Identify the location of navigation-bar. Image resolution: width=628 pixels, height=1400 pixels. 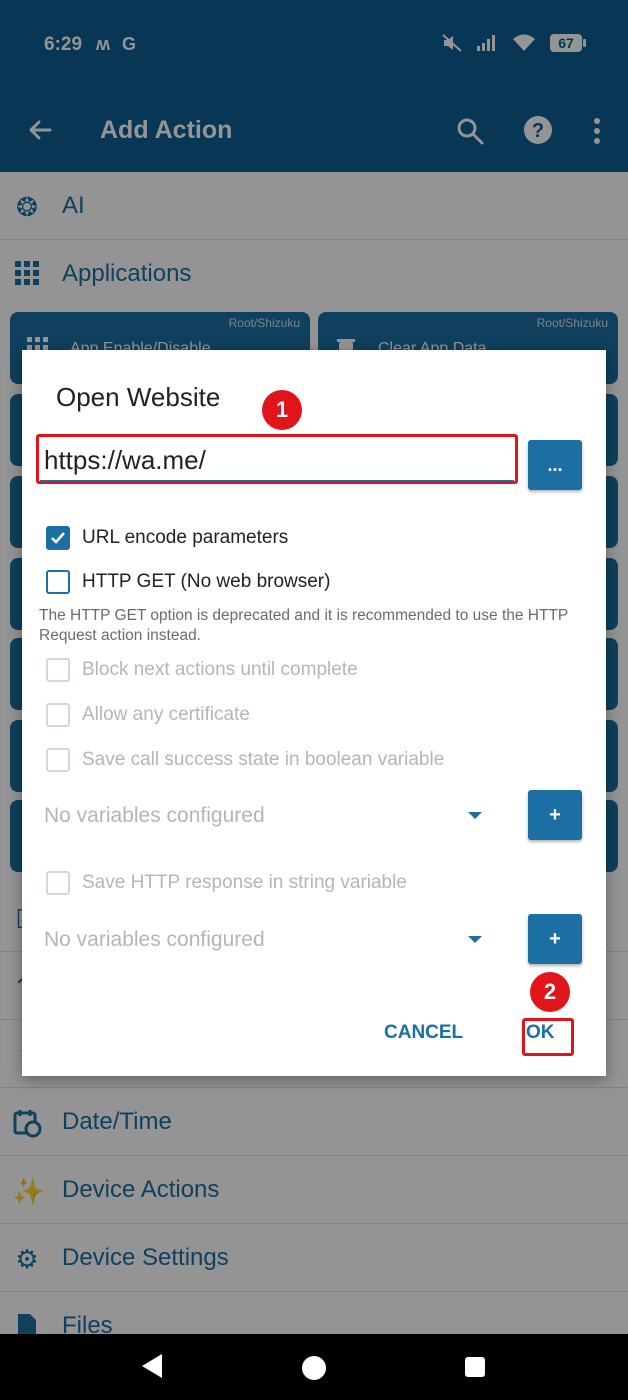
(314, 1367).